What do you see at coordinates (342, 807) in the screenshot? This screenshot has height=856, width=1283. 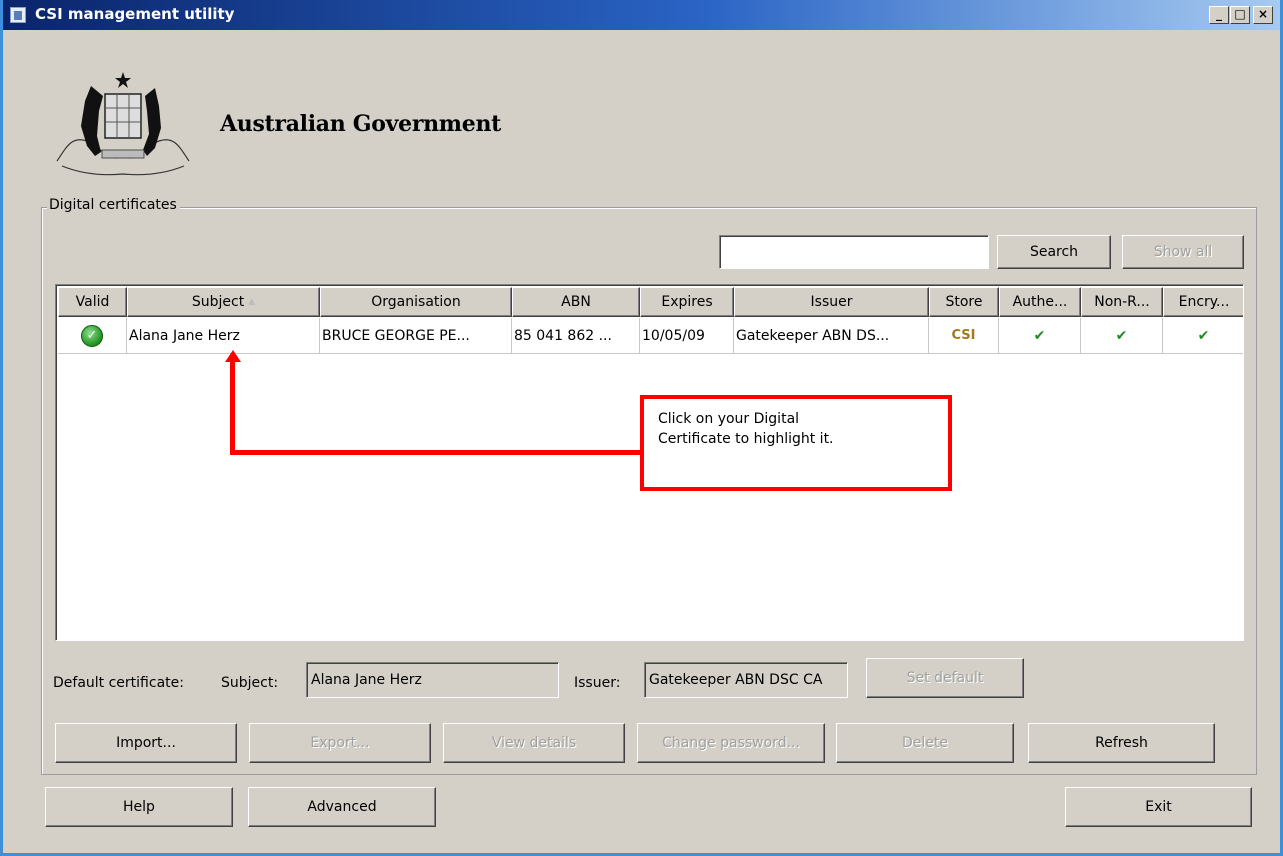 I see `advanced-button: Advanced` at bounding box center [342, 807].